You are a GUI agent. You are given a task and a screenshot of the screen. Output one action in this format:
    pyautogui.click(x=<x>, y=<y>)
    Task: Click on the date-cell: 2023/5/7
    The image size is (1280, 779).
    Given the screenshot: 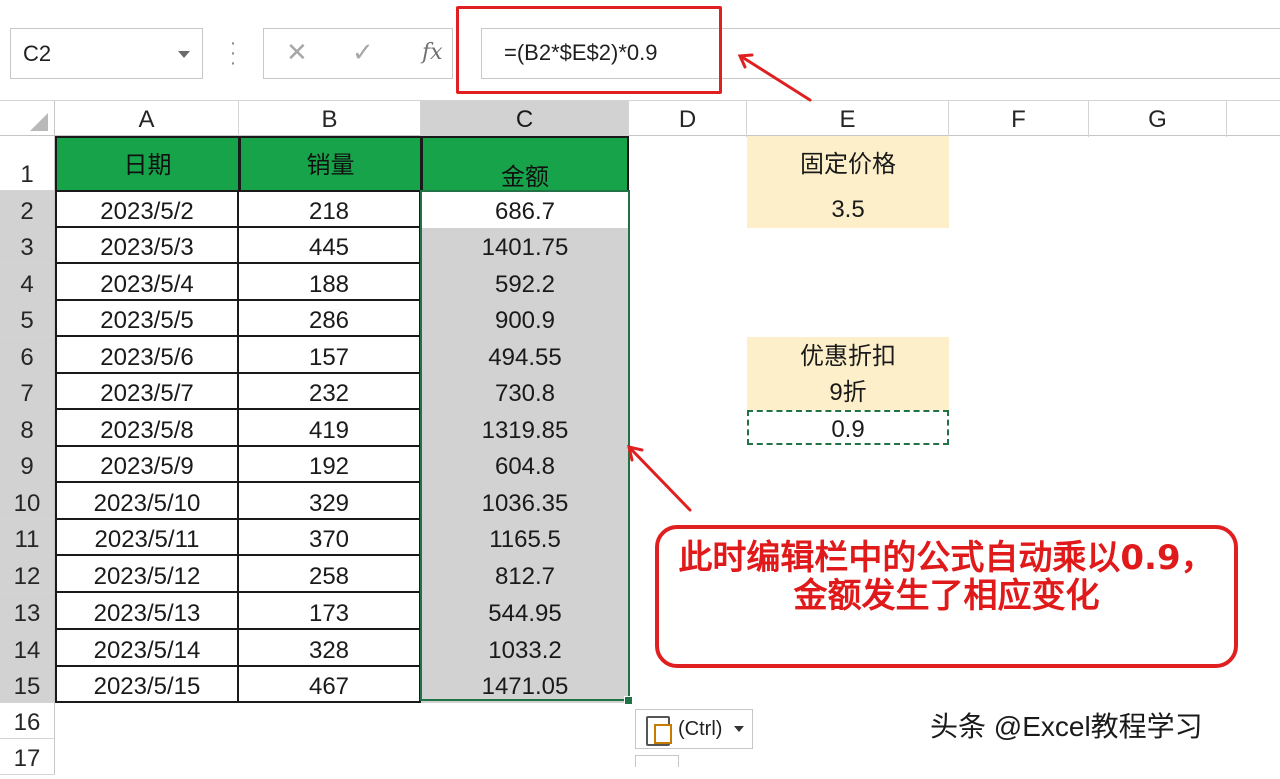 What is the action you would take?
    pyautogui.click(x=147, y=392)
    